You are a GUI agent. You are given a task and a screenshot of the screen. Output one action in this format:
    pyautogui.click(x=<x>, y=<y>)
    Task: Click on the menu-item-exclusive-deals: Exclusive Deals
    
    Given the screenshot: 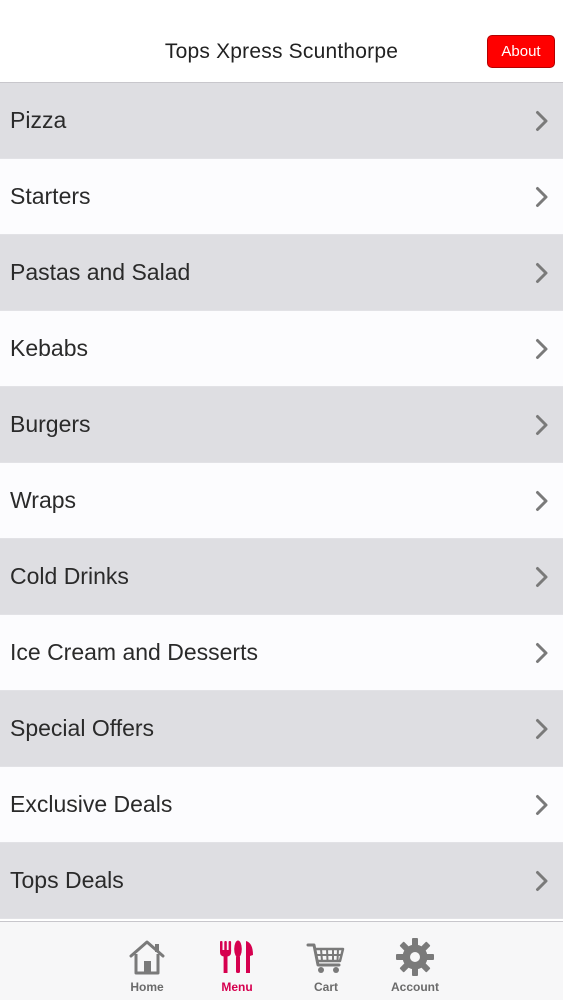 What is the action you would take?
    pyautogui.click(x=281, y=805)
    